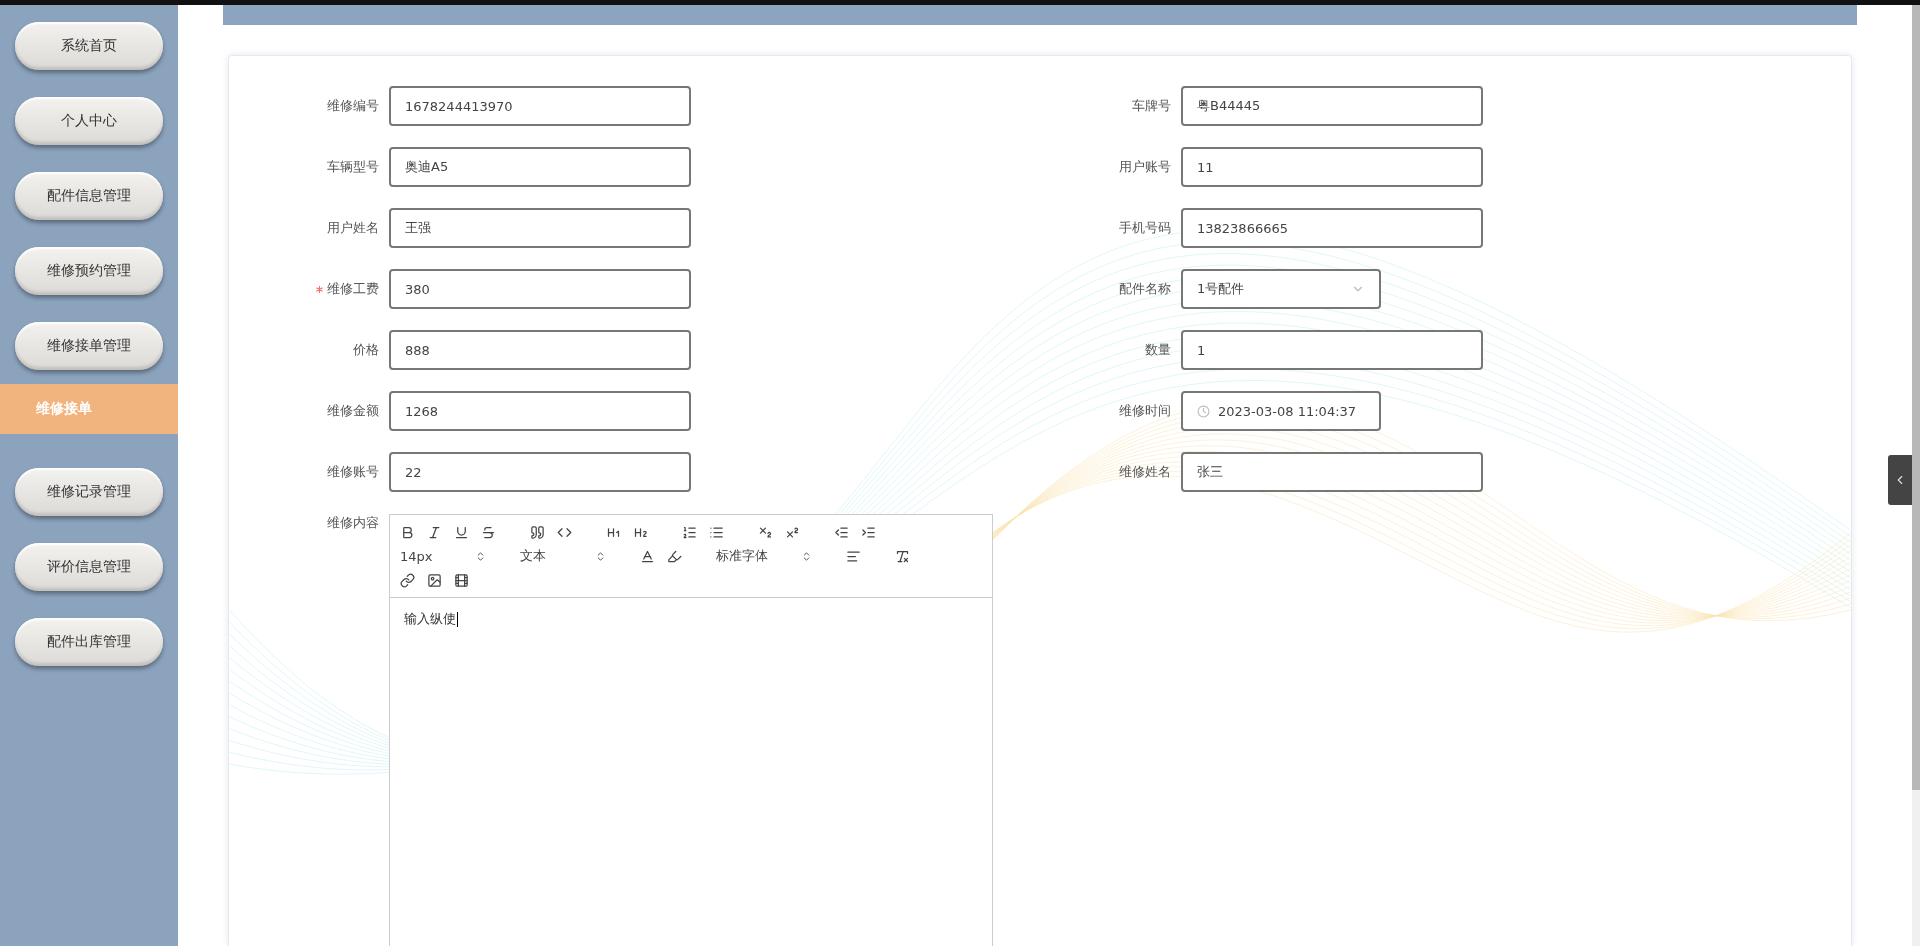 The image size is (1920, 946). I want to click on input-field: 1678244413970, so click(540, 106).